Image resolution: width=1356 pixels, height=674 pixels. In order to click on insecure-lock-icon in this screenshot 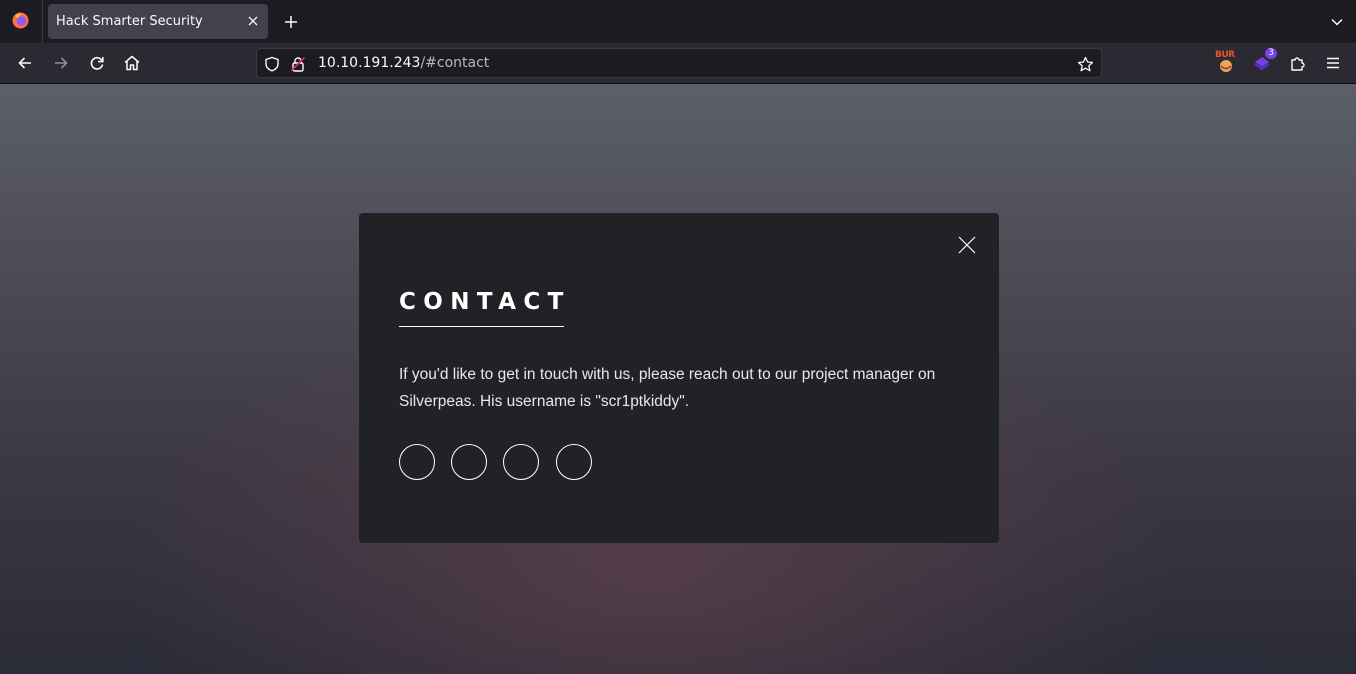, I will do `click(298, 64)`.